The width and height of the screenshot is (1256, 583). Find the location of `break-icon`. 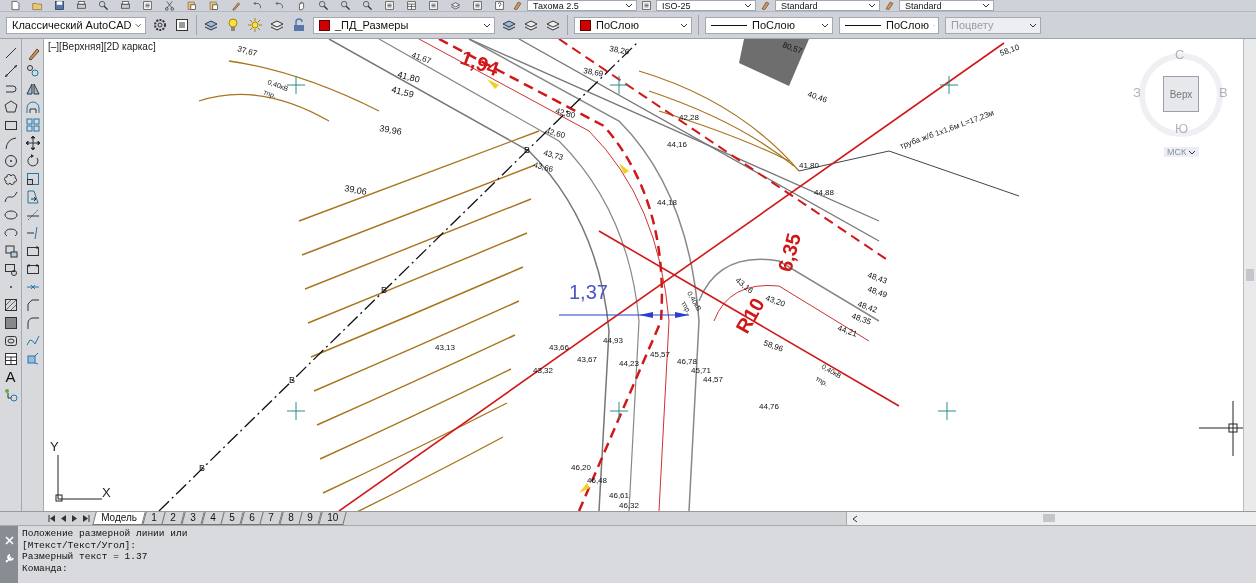

break-icon is located at coordinates (32, 269).